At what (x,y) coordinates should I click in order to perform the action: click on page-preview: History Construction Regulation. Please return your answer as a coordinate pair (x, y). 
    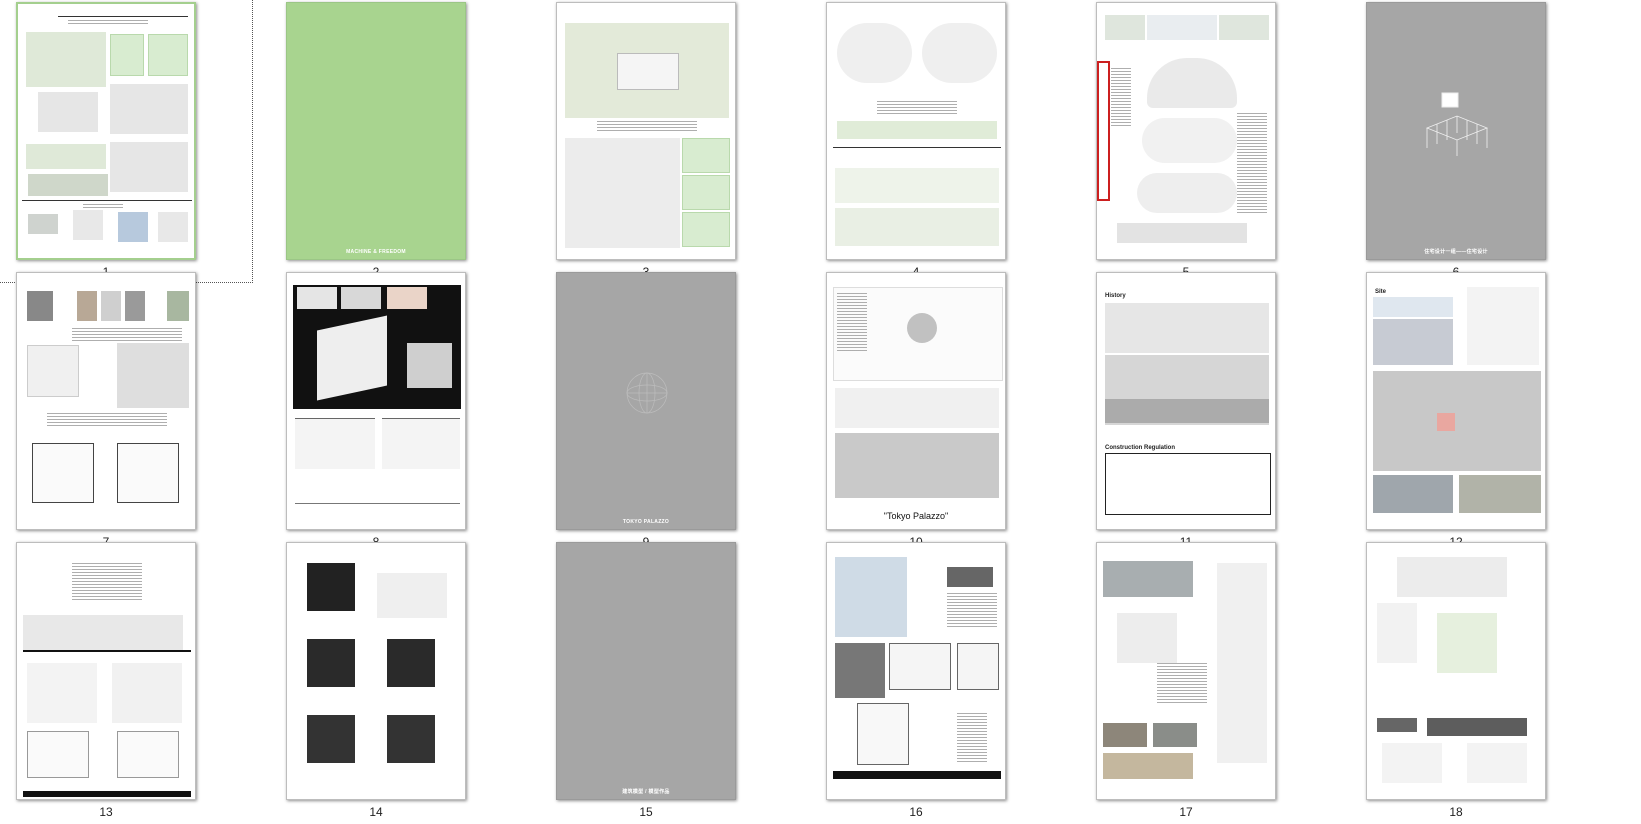
    Looking at the image, I should click on (1186, 401).